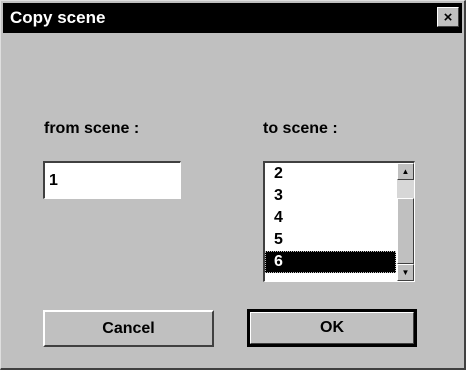  Describe the element at coordinates (330, 196) in the screenshot. I see `list-item: 3` at that location.